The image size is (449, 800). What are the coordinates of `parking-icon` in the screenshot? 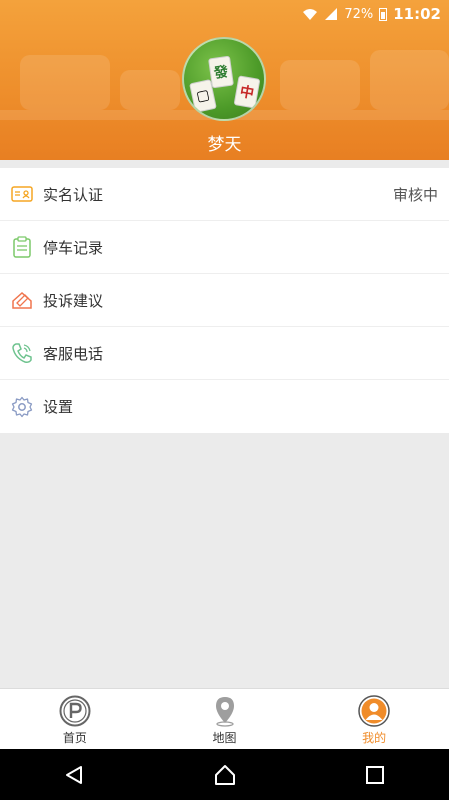 It's located at (75, 710).